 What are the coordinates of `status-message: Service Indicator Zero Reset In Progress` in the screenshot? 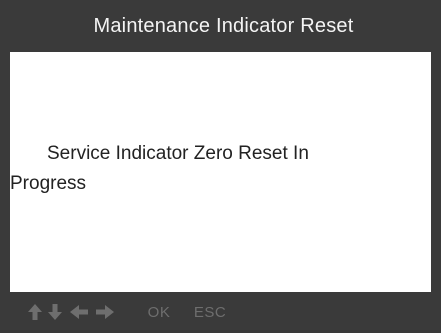 It's located at (159, 168).